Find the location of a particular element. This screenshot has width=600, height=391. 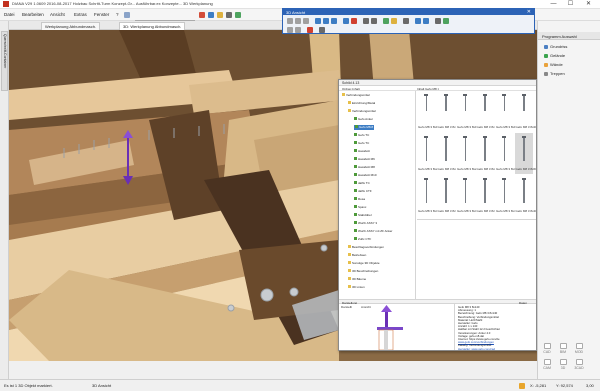

tree-item: Gefo M8.8 is located at coordinates (364, 127).